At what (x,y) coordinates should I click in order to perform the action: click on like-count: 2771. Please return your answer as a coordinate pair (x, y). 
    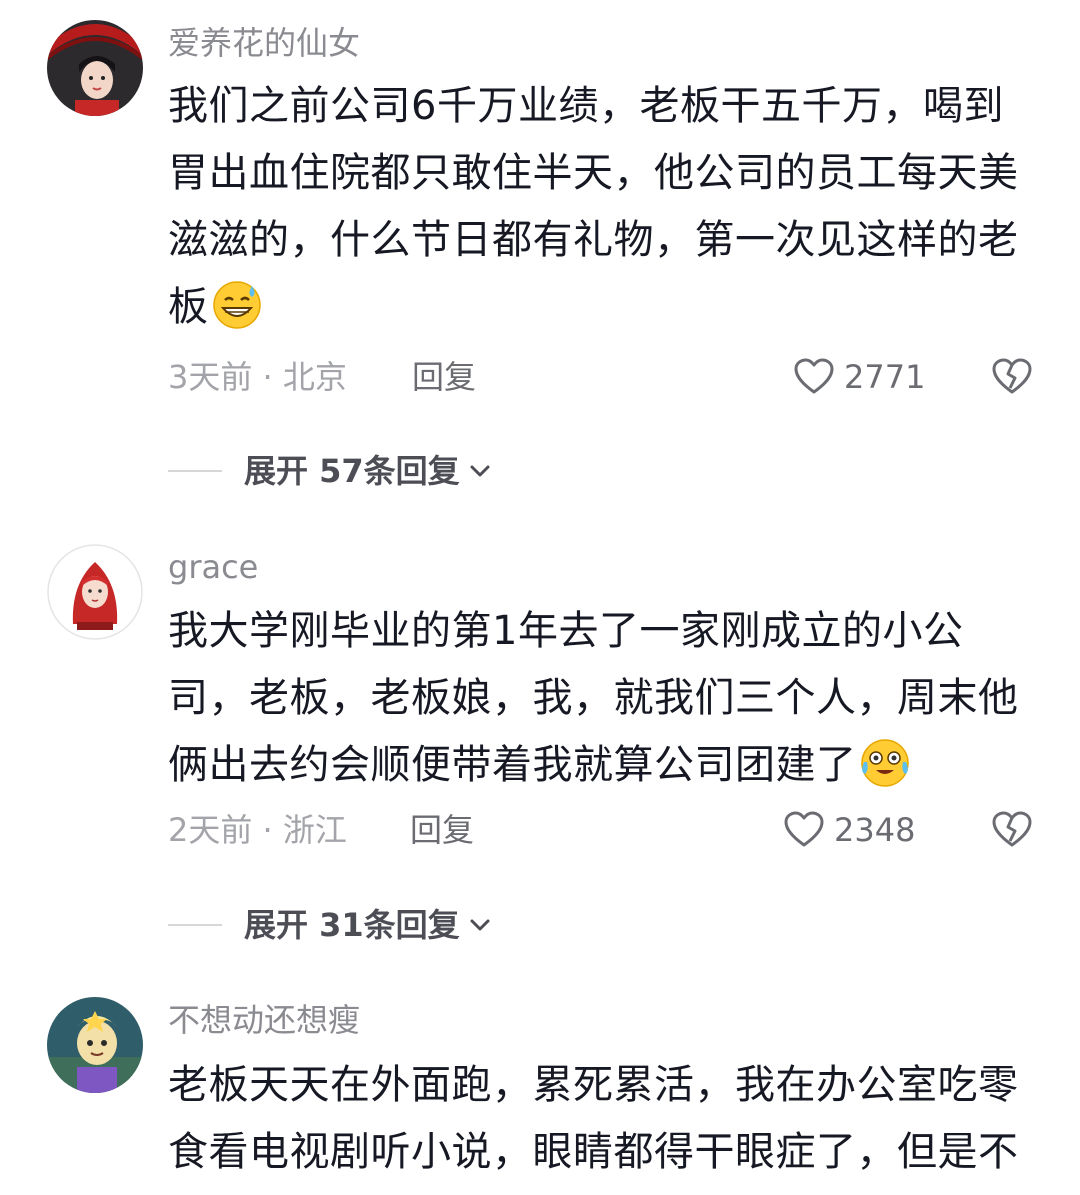
    Looking at the image, I should click on (885, 377).